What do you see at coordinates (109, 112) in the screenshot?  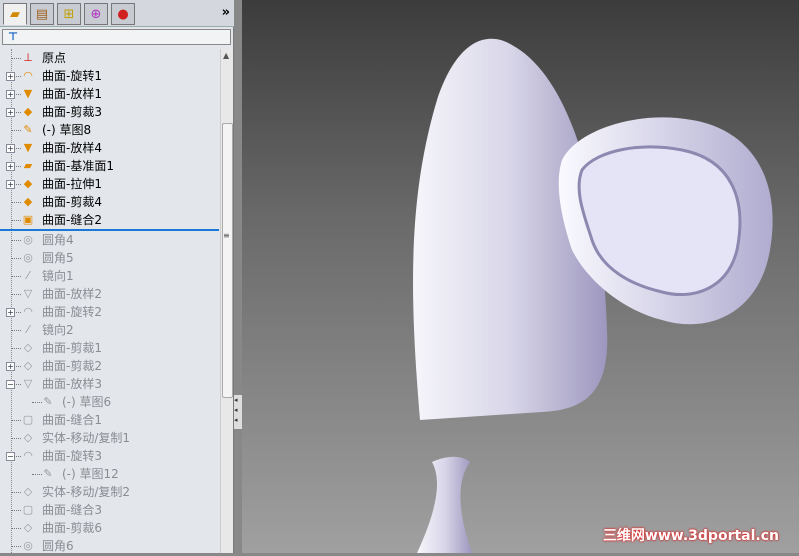 I see `tree-item: + ◆ 曲面-剪裁3` at bounding box center [109, 112].